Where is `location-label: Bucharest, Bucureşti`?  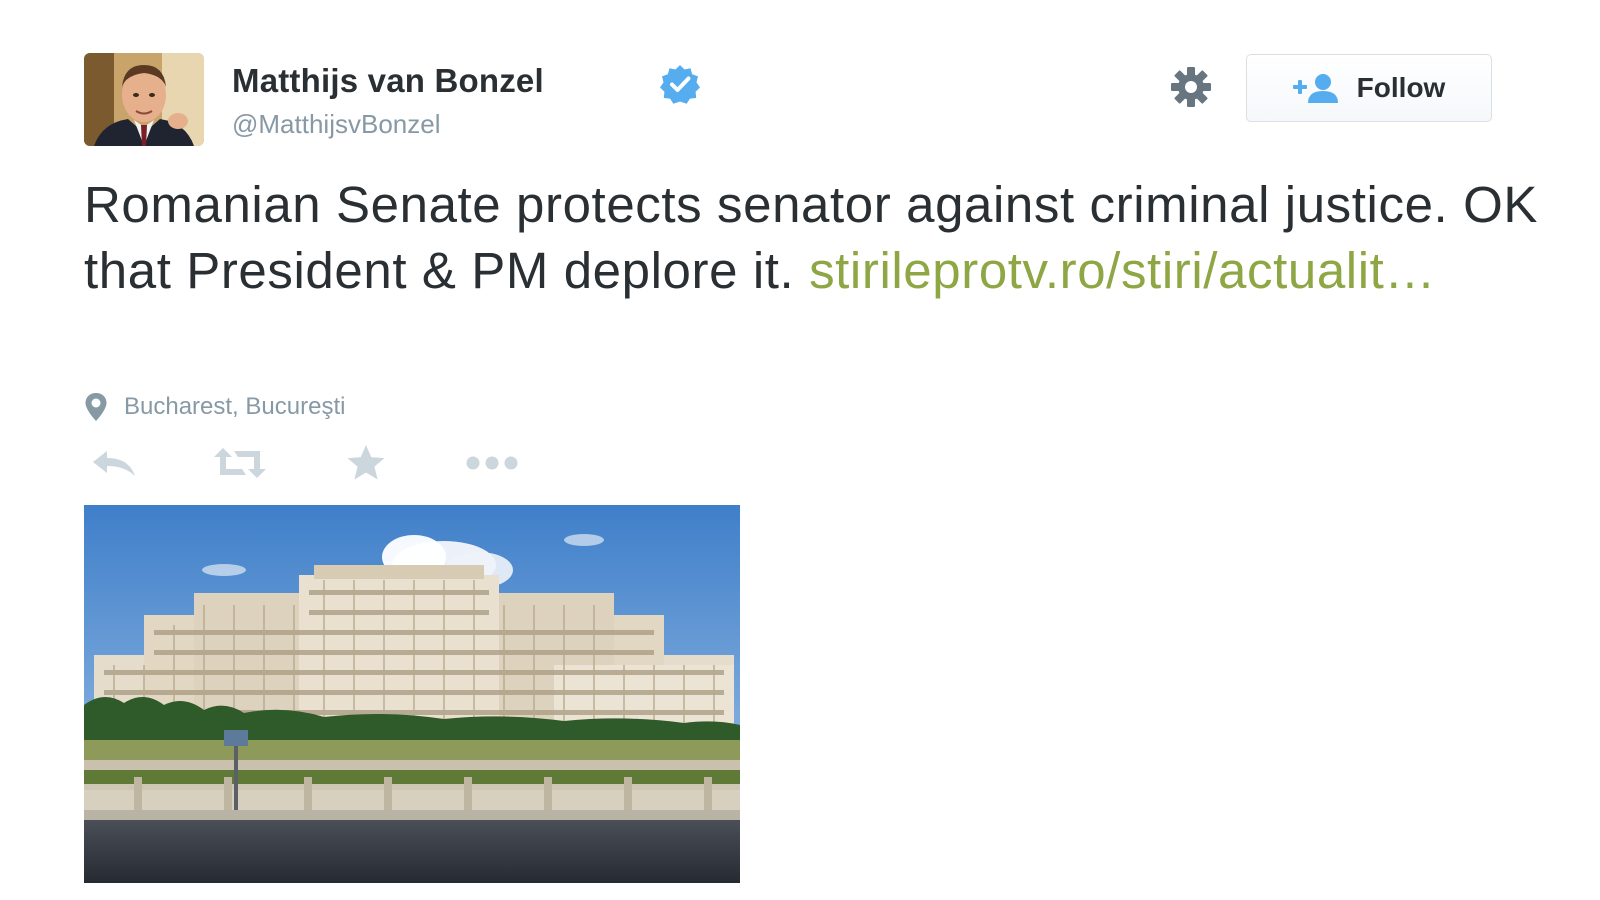 location-label: Bucharest, Bucureşti is located at coordinates (235, 406).